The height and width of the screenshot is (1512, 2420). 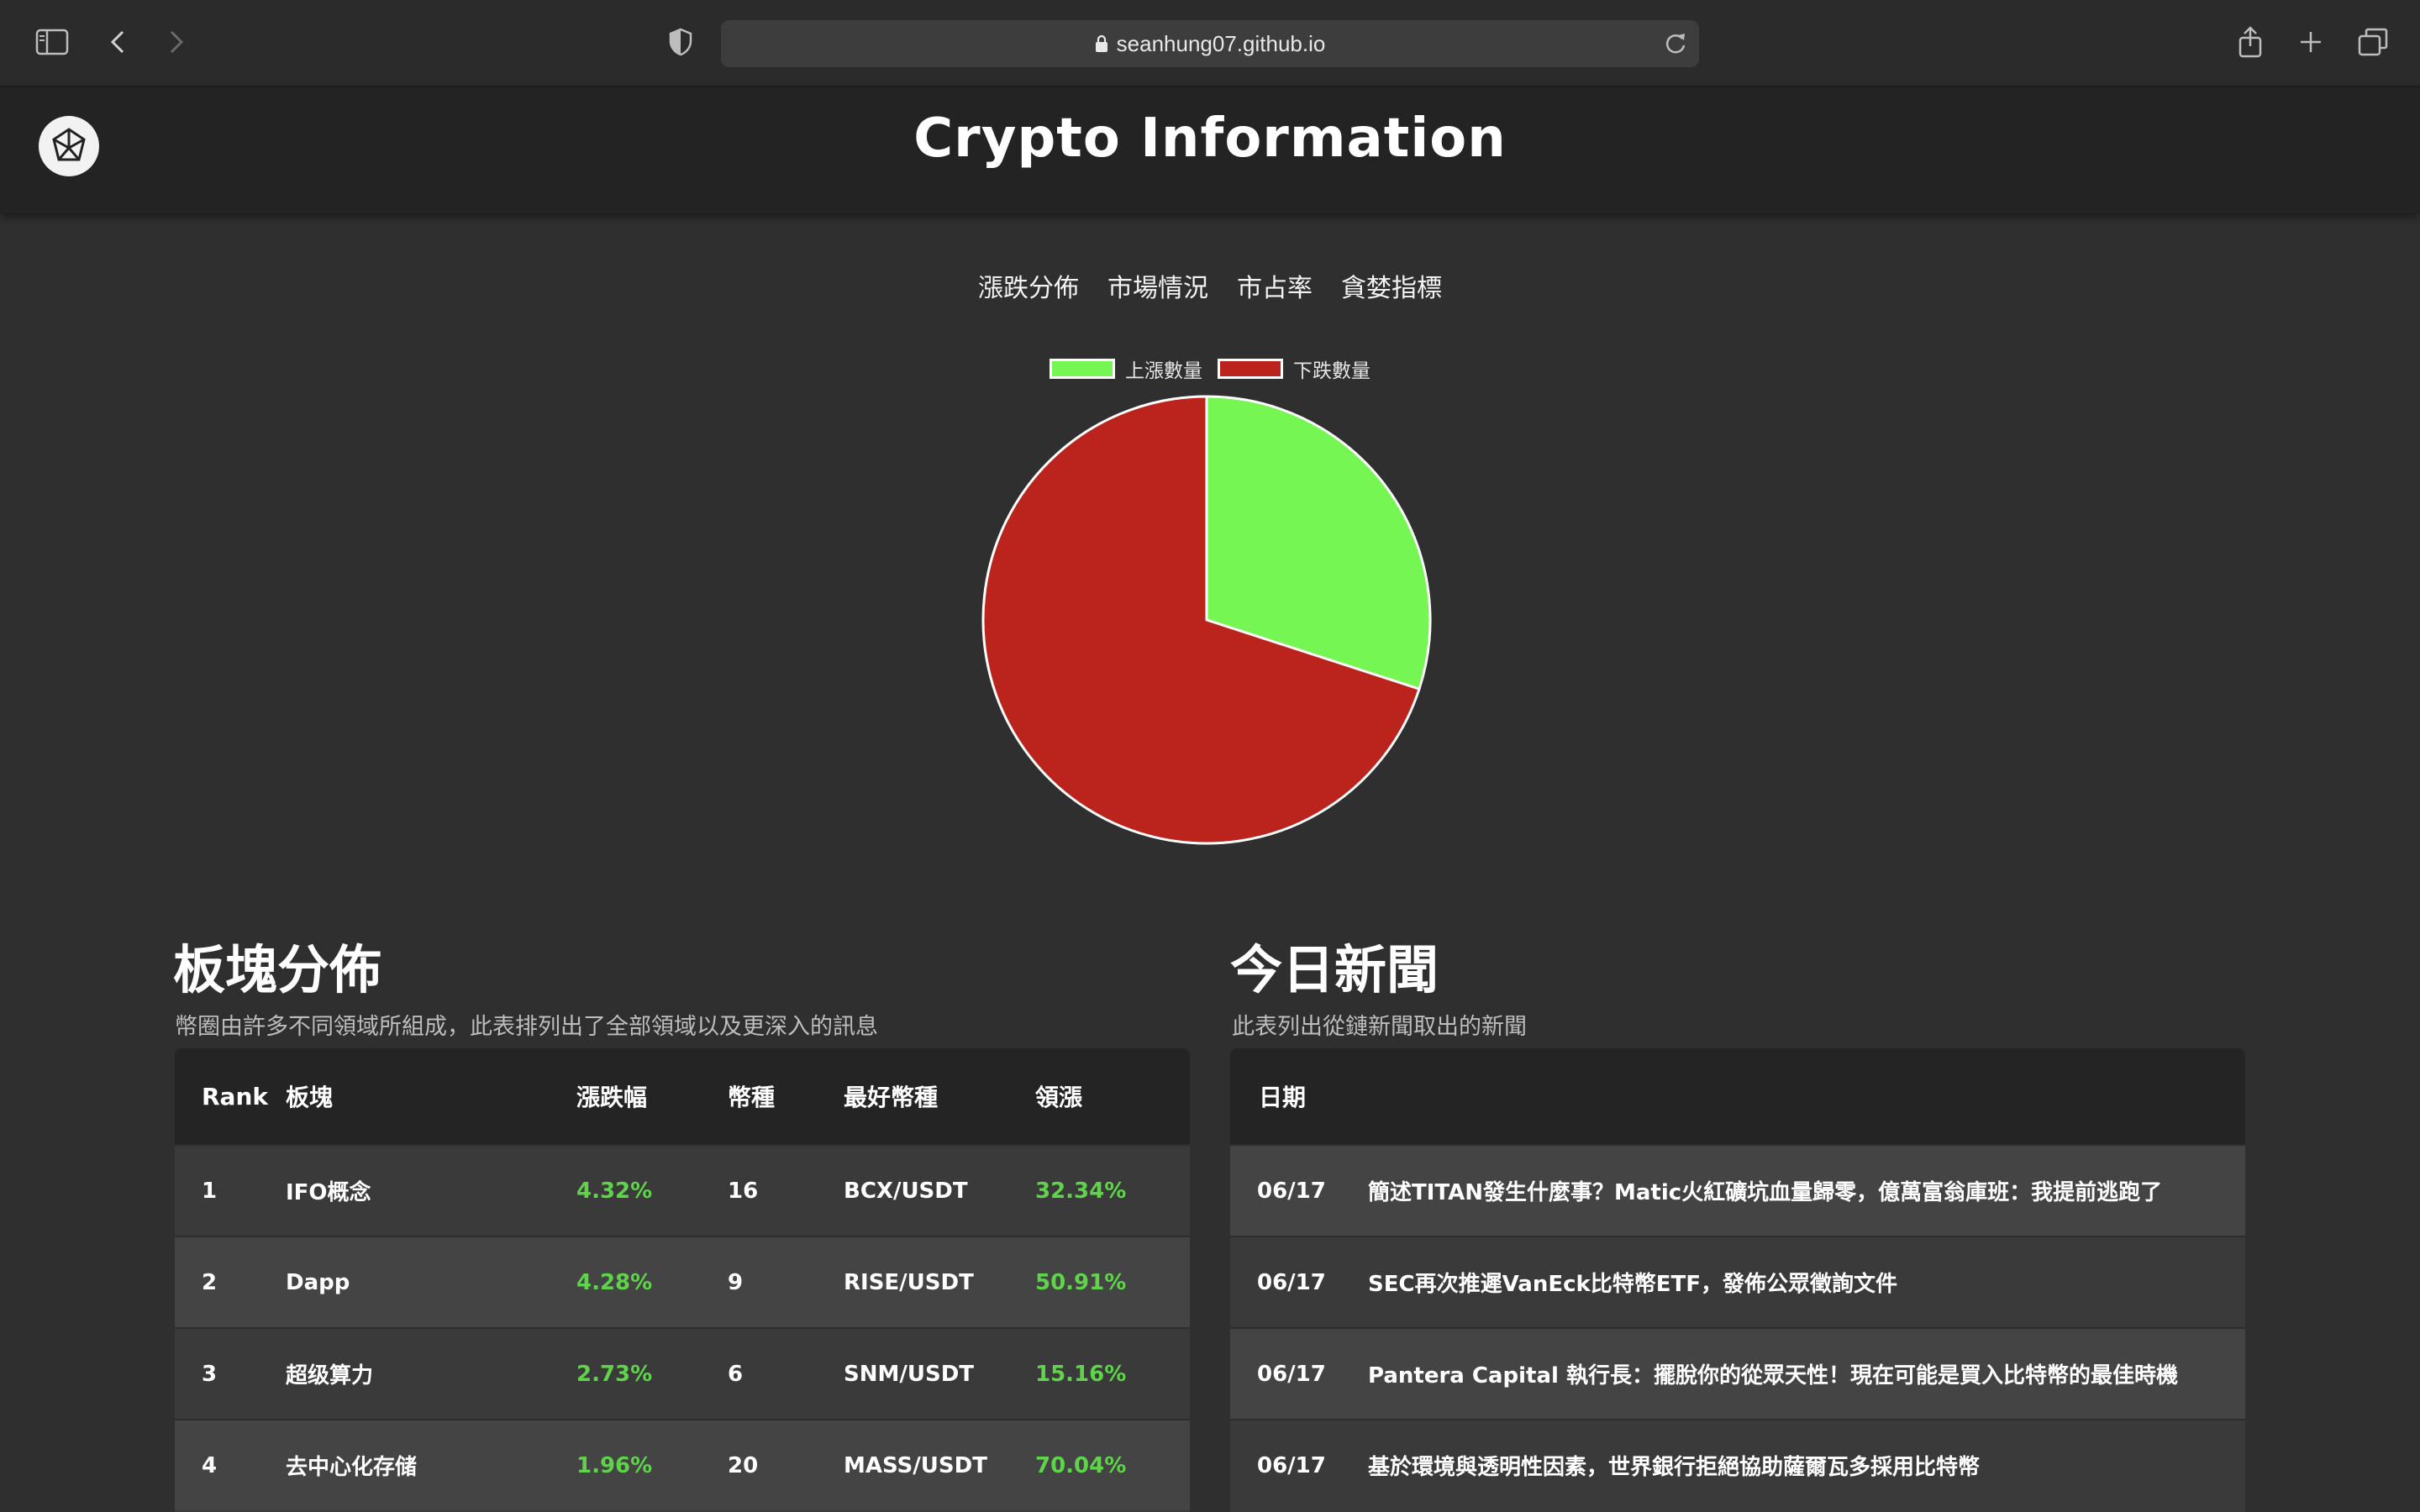 I want to click on site-header: Crypto Information, so click(x=1210, y=150).